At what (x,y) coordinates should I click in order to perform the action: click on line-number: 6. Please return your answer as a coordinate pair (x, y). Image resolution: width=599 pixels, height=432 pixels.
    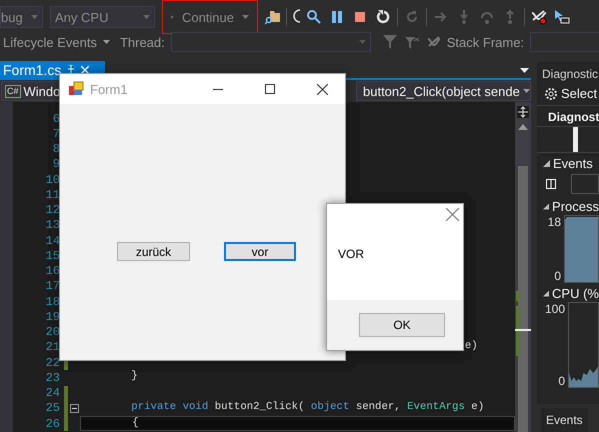
    Looking at the image, I should click on (56, 119).